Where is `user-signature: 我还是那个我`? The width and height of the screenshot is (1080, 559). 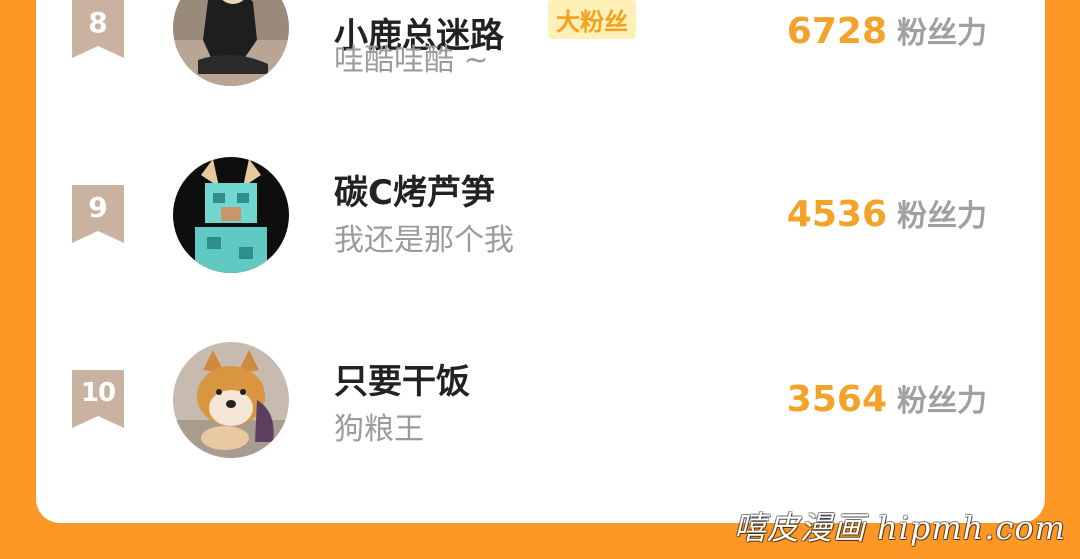
user-signature: 我还是那个我 is located at coordinates (424, 240).